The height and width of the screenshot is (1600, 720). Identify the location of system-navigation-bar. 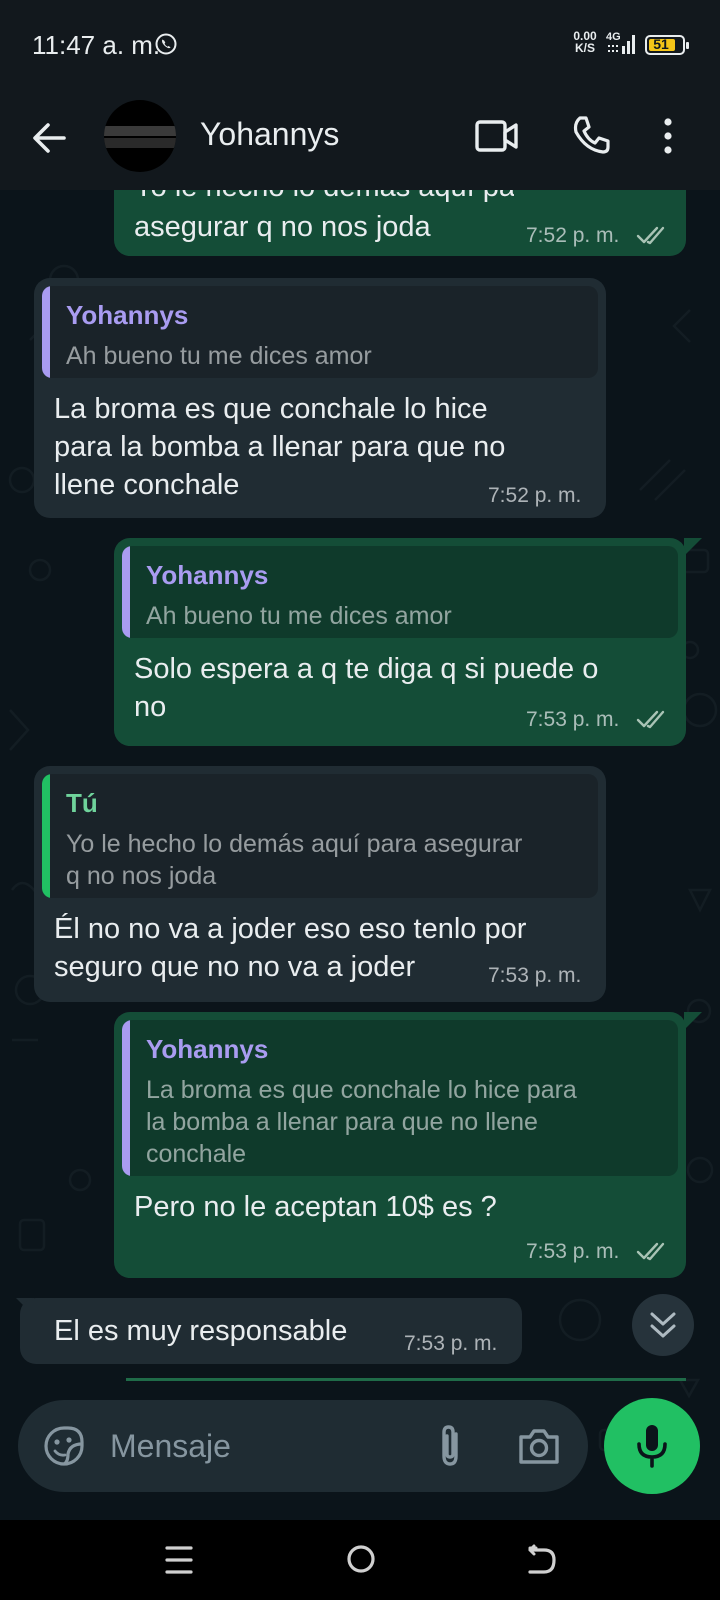
(360, 1560).